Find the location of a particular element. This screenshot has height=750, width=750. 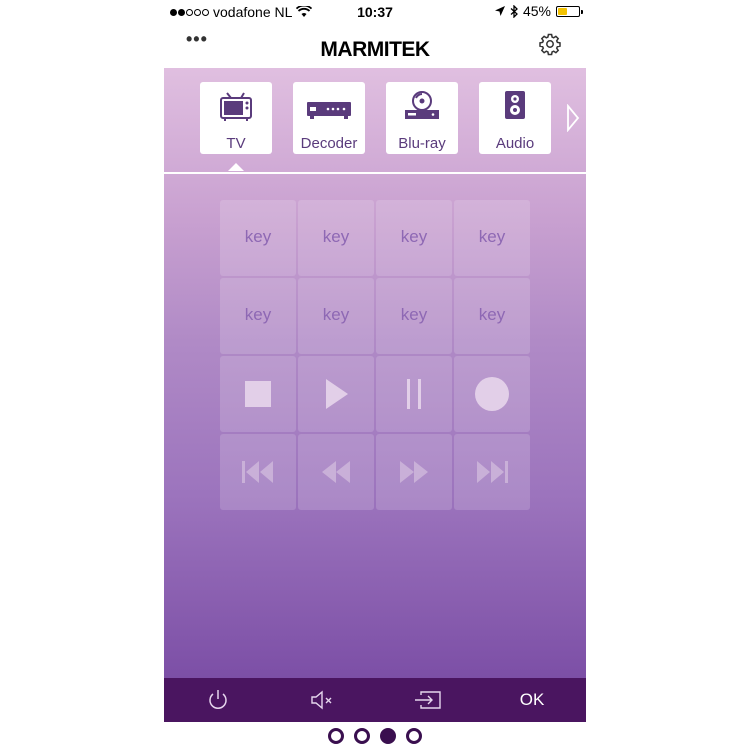

fast-forward-icon is located at coordinates (414, 472).